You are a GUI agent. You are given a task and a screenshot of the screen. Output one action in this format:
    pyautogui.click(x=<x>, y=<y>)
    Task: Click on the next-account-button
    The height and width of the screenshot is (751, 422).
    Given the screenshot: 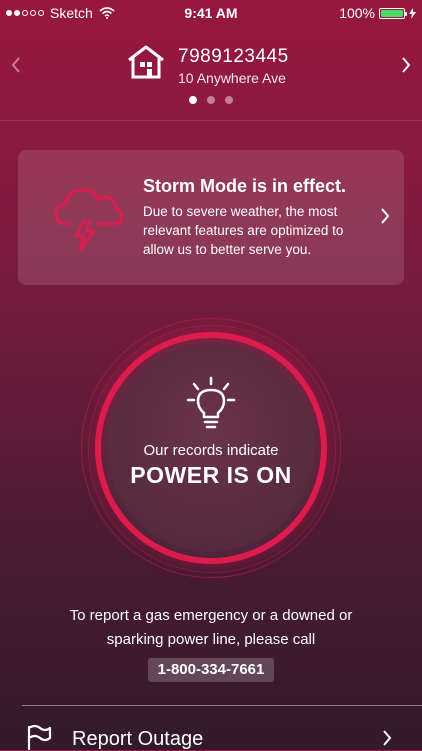 What is the action you would take?
    pyautogui.click(x=406, y=65)
    